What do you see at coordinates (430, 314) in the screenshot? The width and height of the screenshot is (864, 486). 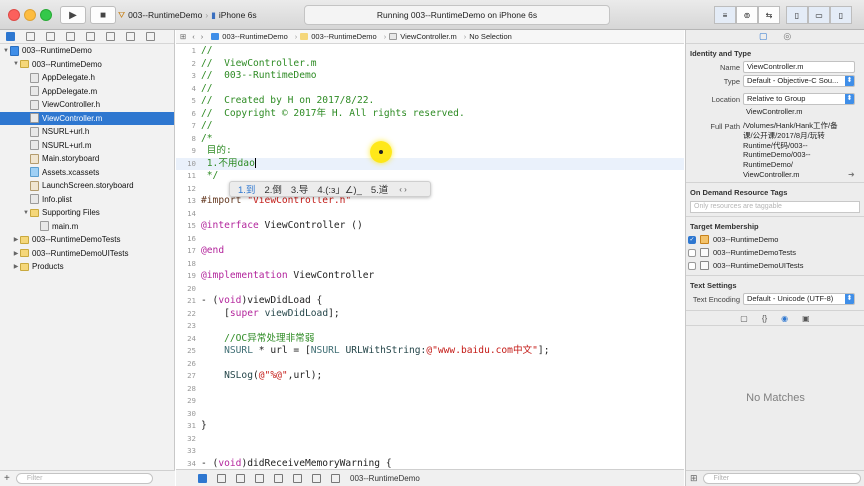 I see `code-line: 22 [super viewDidLoad];` at bounding box center [430, 314].